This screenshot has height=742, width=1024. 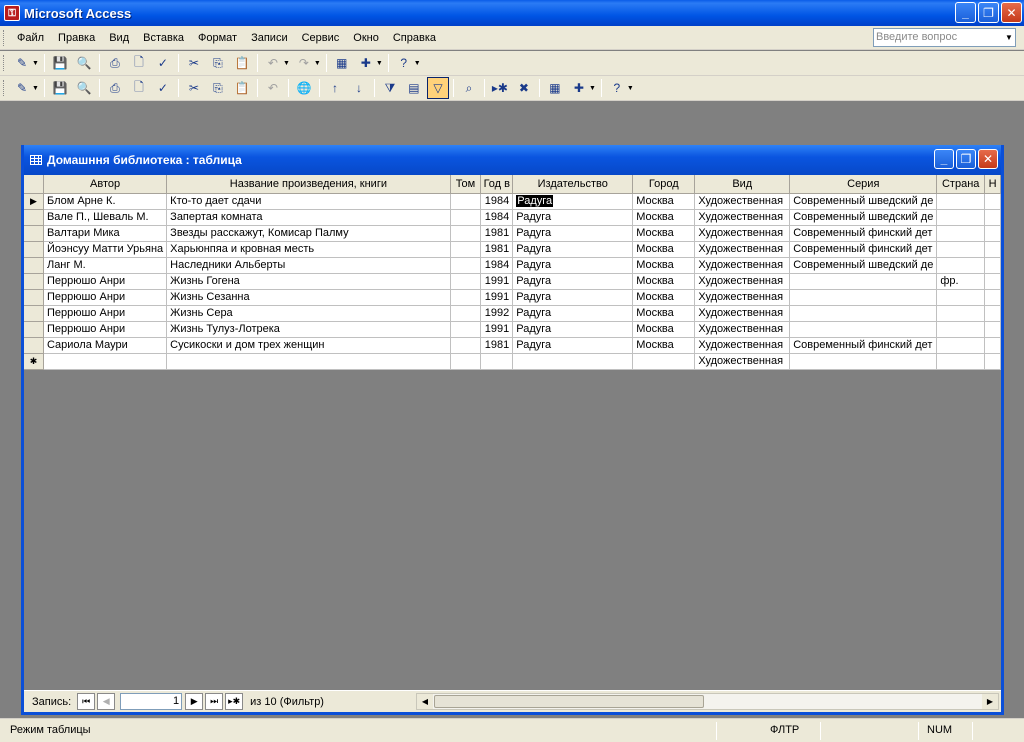 What do you see at coordinates (214, 701) in the screenshot?
I see `last-record-icon: ⏭` at bounding box center [214, 701].